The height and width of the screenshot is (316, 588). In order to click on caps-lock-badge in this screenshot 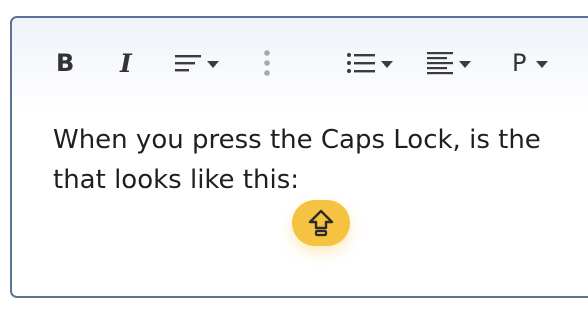, I will do `click(321, 223)`.